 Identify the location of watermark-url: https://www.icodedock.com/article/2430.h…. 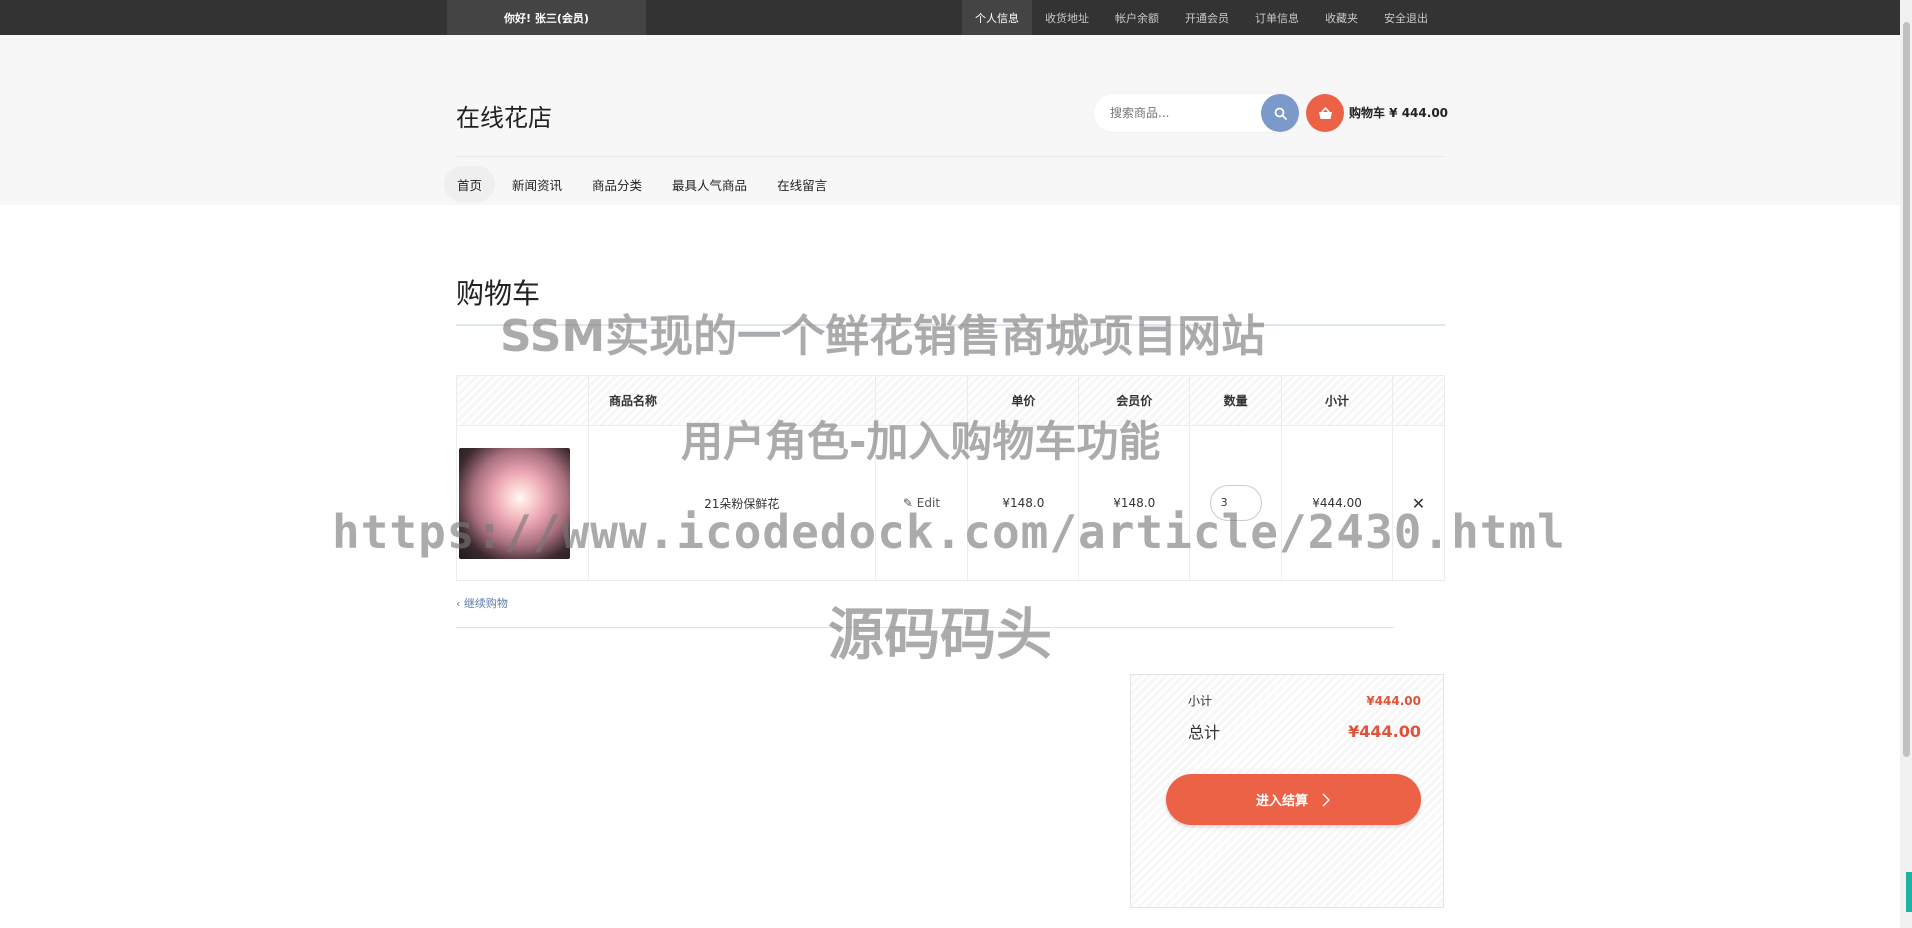
(949, 532).